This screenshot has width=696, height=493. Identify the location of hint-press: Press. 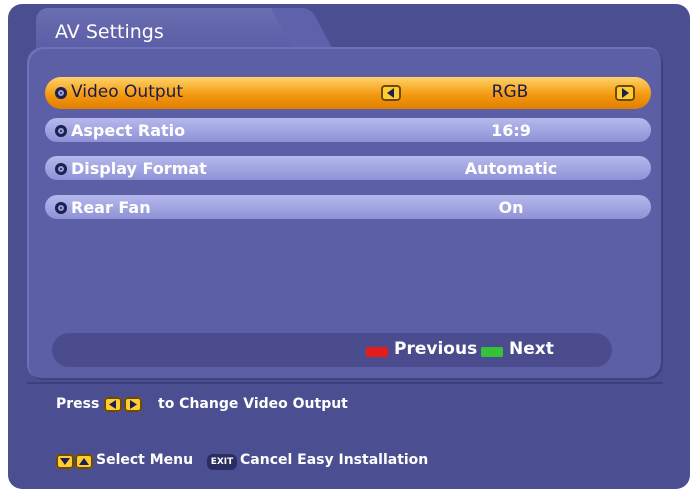
(78, 404).